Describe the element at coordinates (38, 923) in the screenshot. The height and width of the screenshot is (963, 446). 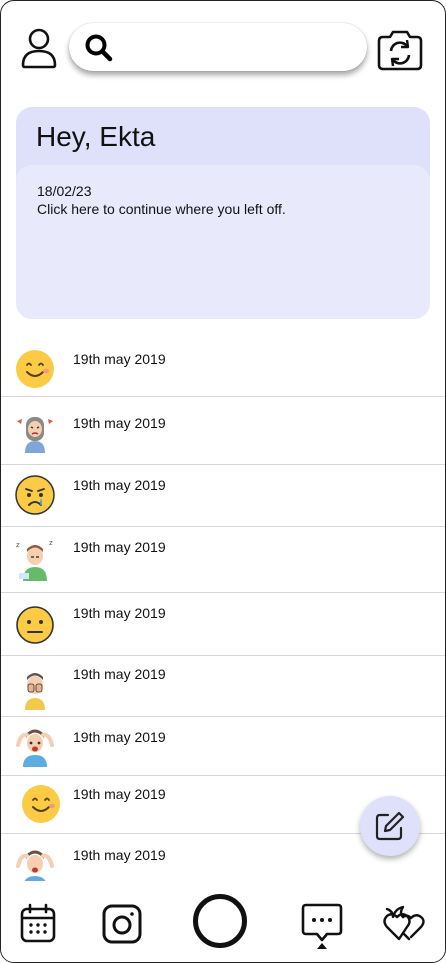
I see `calendar-icon` at that location.